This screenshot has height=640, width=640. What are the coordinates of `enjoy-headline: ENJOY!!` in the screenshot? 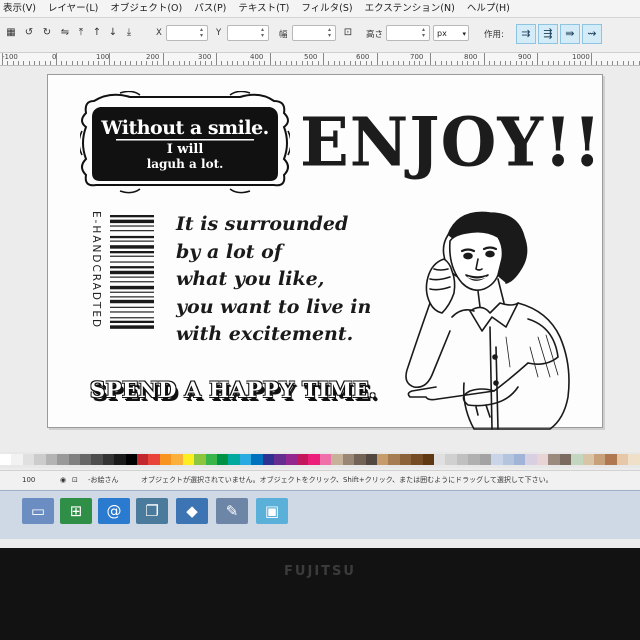 It's located at (451, 143).